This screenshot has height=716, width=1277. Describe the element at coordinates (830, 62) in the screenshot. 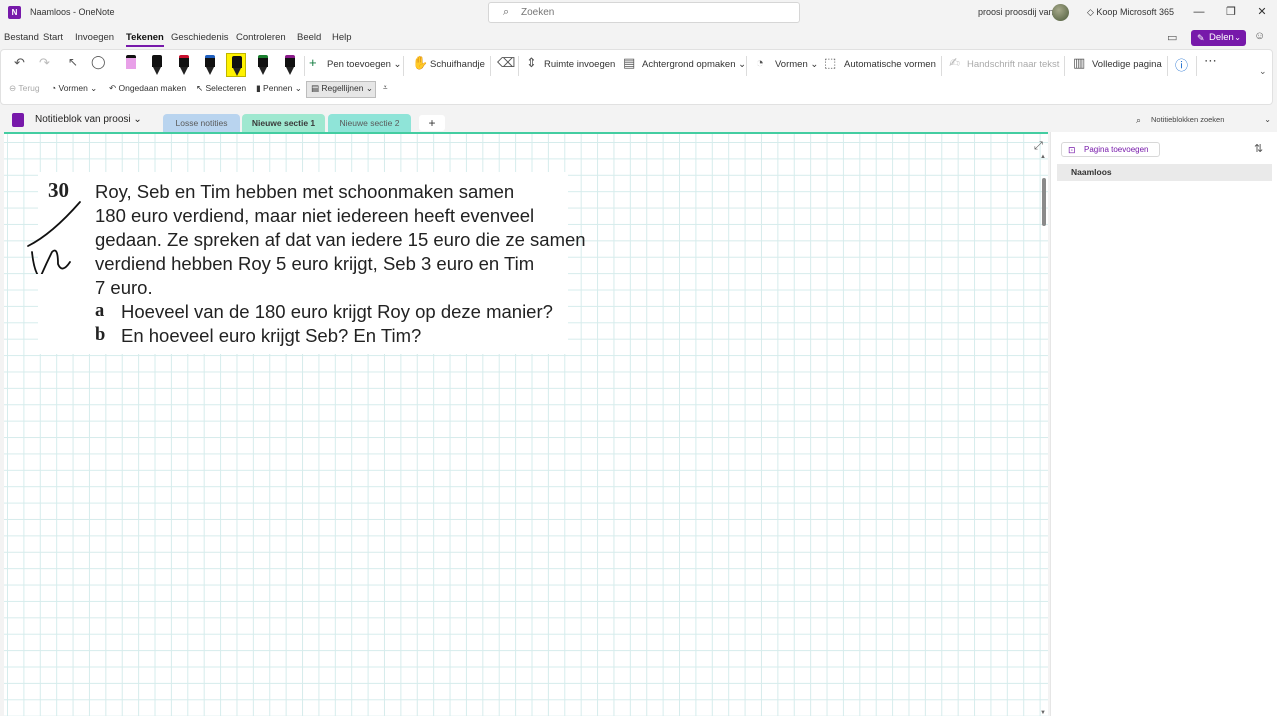

I see `auto-shapes-icon: ⬚` at that location.